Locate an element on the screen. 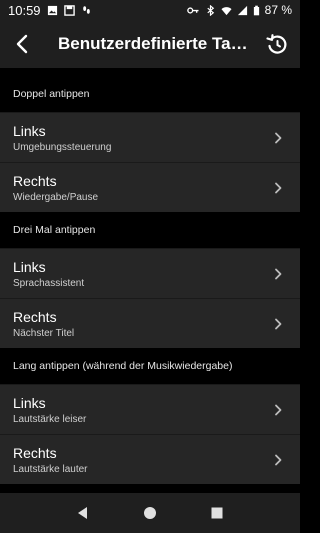  battery-percent: 87 % is located at coordinates (278, 10).